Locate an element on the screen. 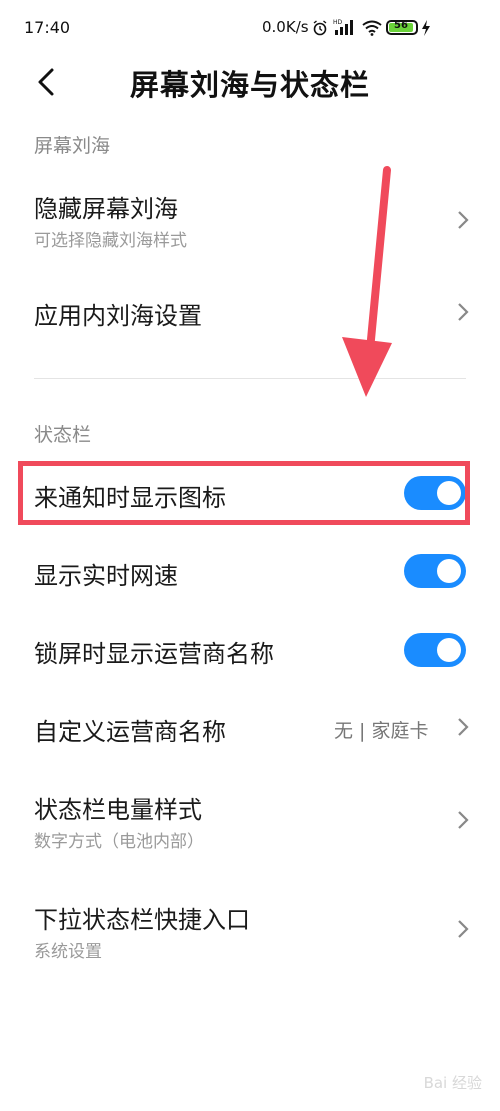  row-title: 应用内刘海设置 is located at coordinates (118, 316).